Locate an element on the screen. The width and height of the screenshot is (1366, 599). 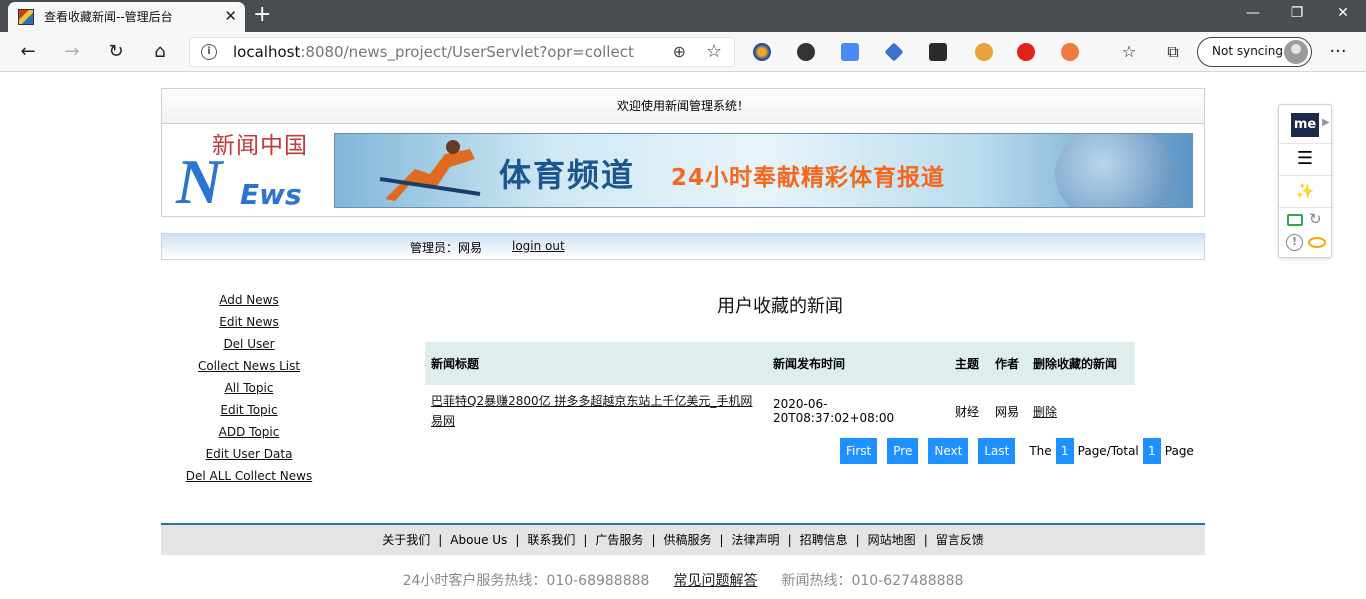
eye-icon is located at coordinates (1317, 242).